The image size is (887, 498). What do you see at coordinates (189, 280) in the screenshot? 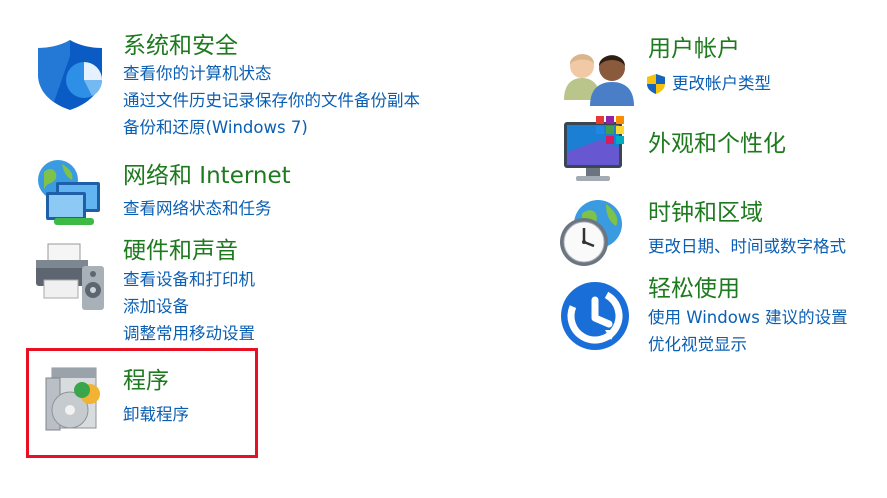
I see `link-devices-printers: 查看设备和打印机` at bounding box center [189, 280].